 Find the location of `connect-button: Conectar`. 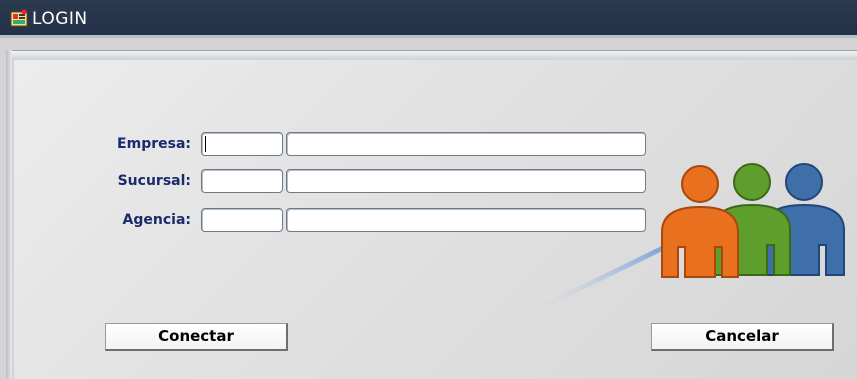

connect-button: Conectar is located at coordinates (196, 337).